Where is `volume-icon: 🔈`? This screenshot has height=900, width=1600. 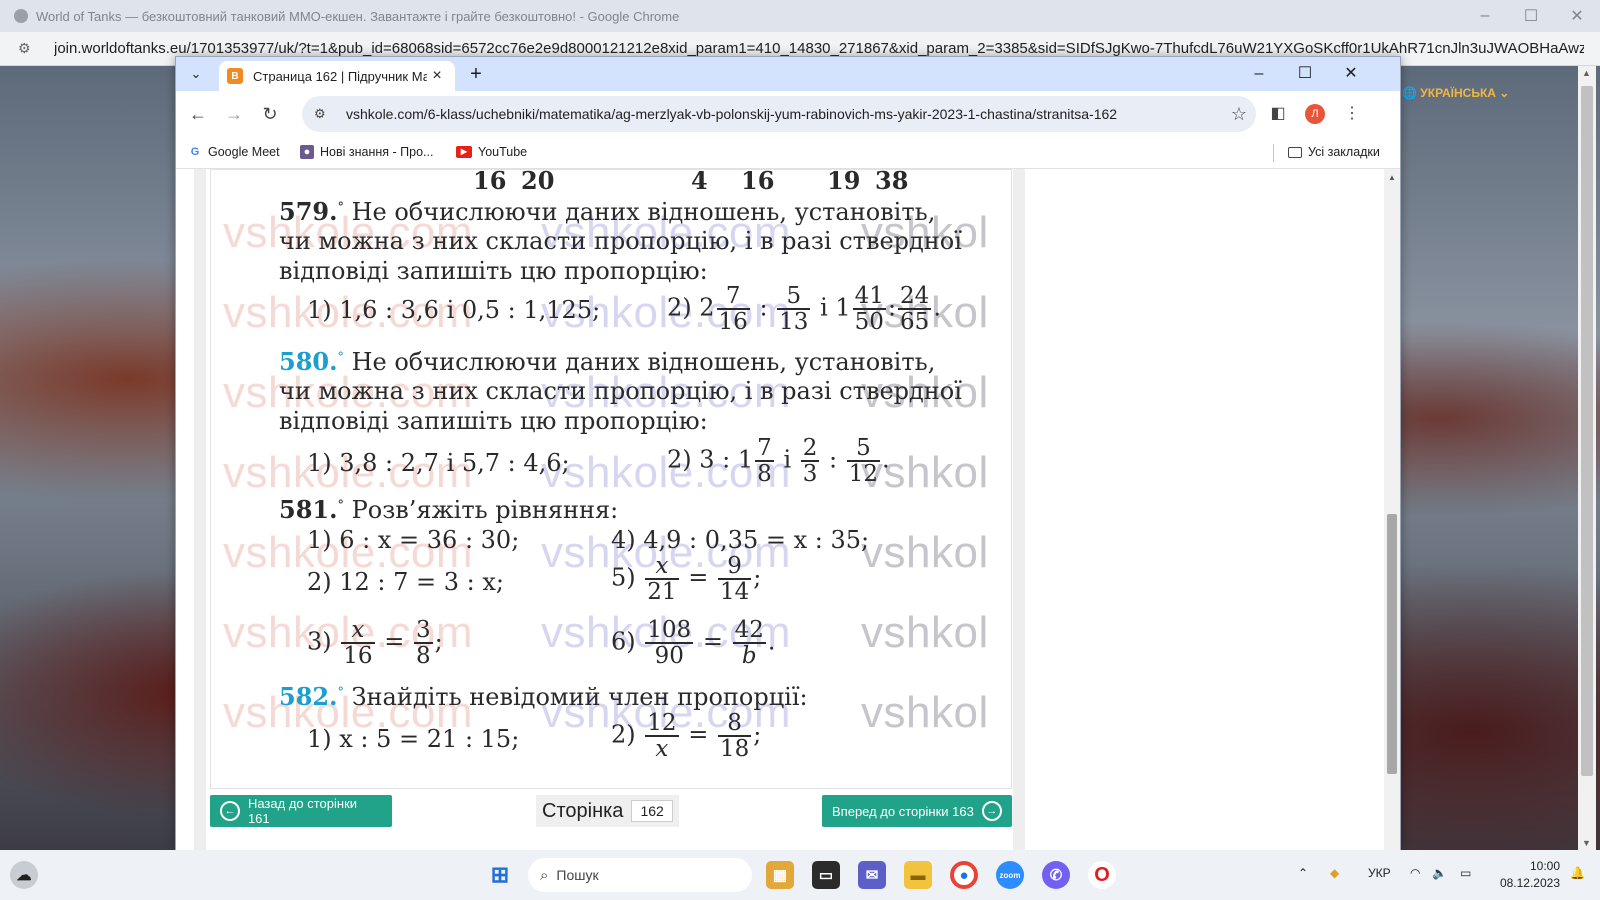
volume-icon: 🔈 is located at coordinates (1439, 873).